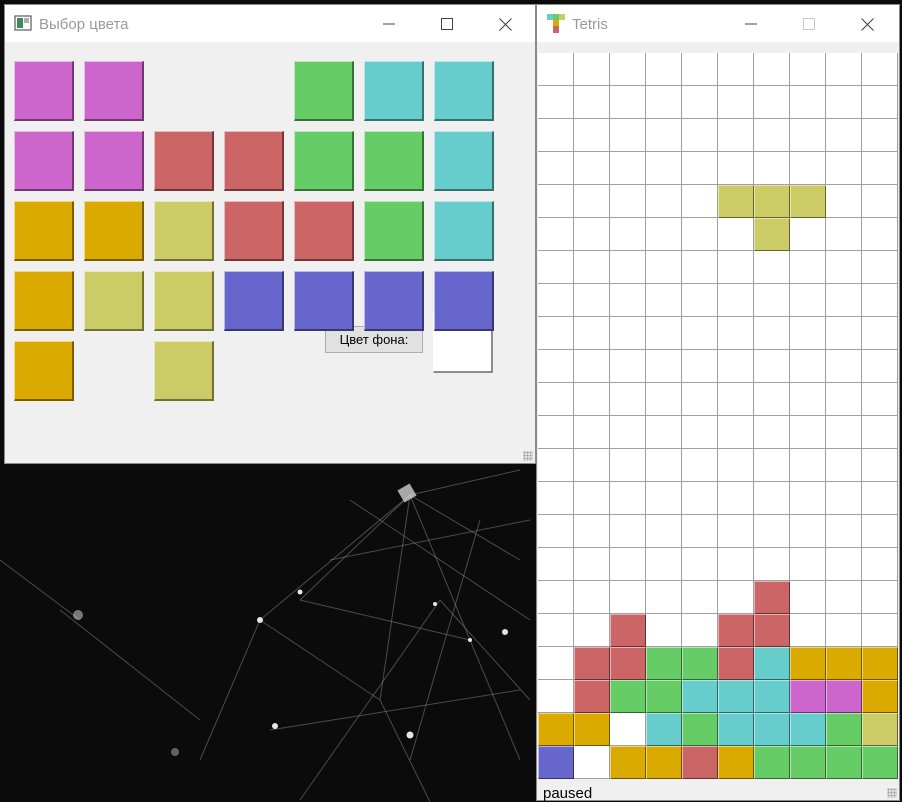 The height and width of the screenshot is (802, 902). I want to click on minimize-icon, so click(389, 24).